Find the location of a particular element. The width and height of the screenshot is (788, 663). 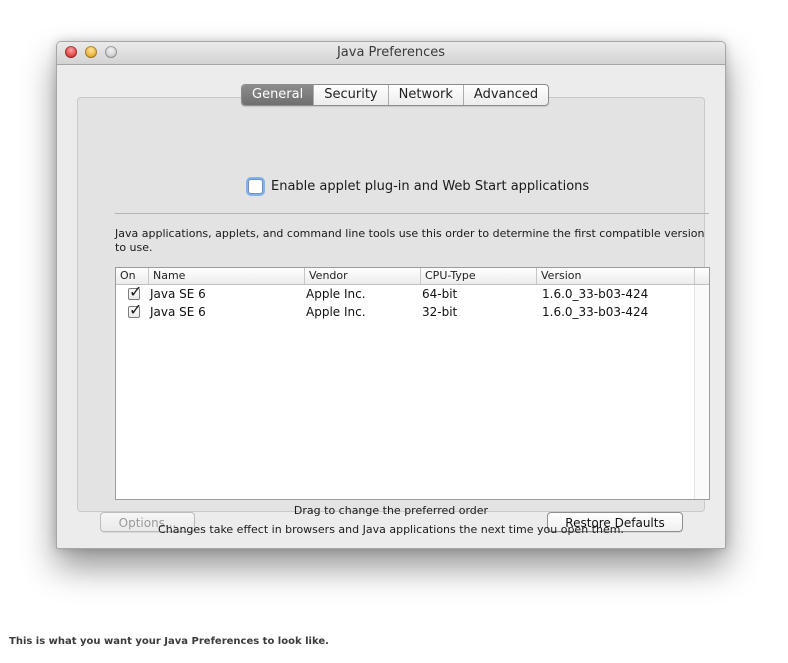

table-header: On Name Vendor CPU-Type Version is located at coordinates (412, 276).